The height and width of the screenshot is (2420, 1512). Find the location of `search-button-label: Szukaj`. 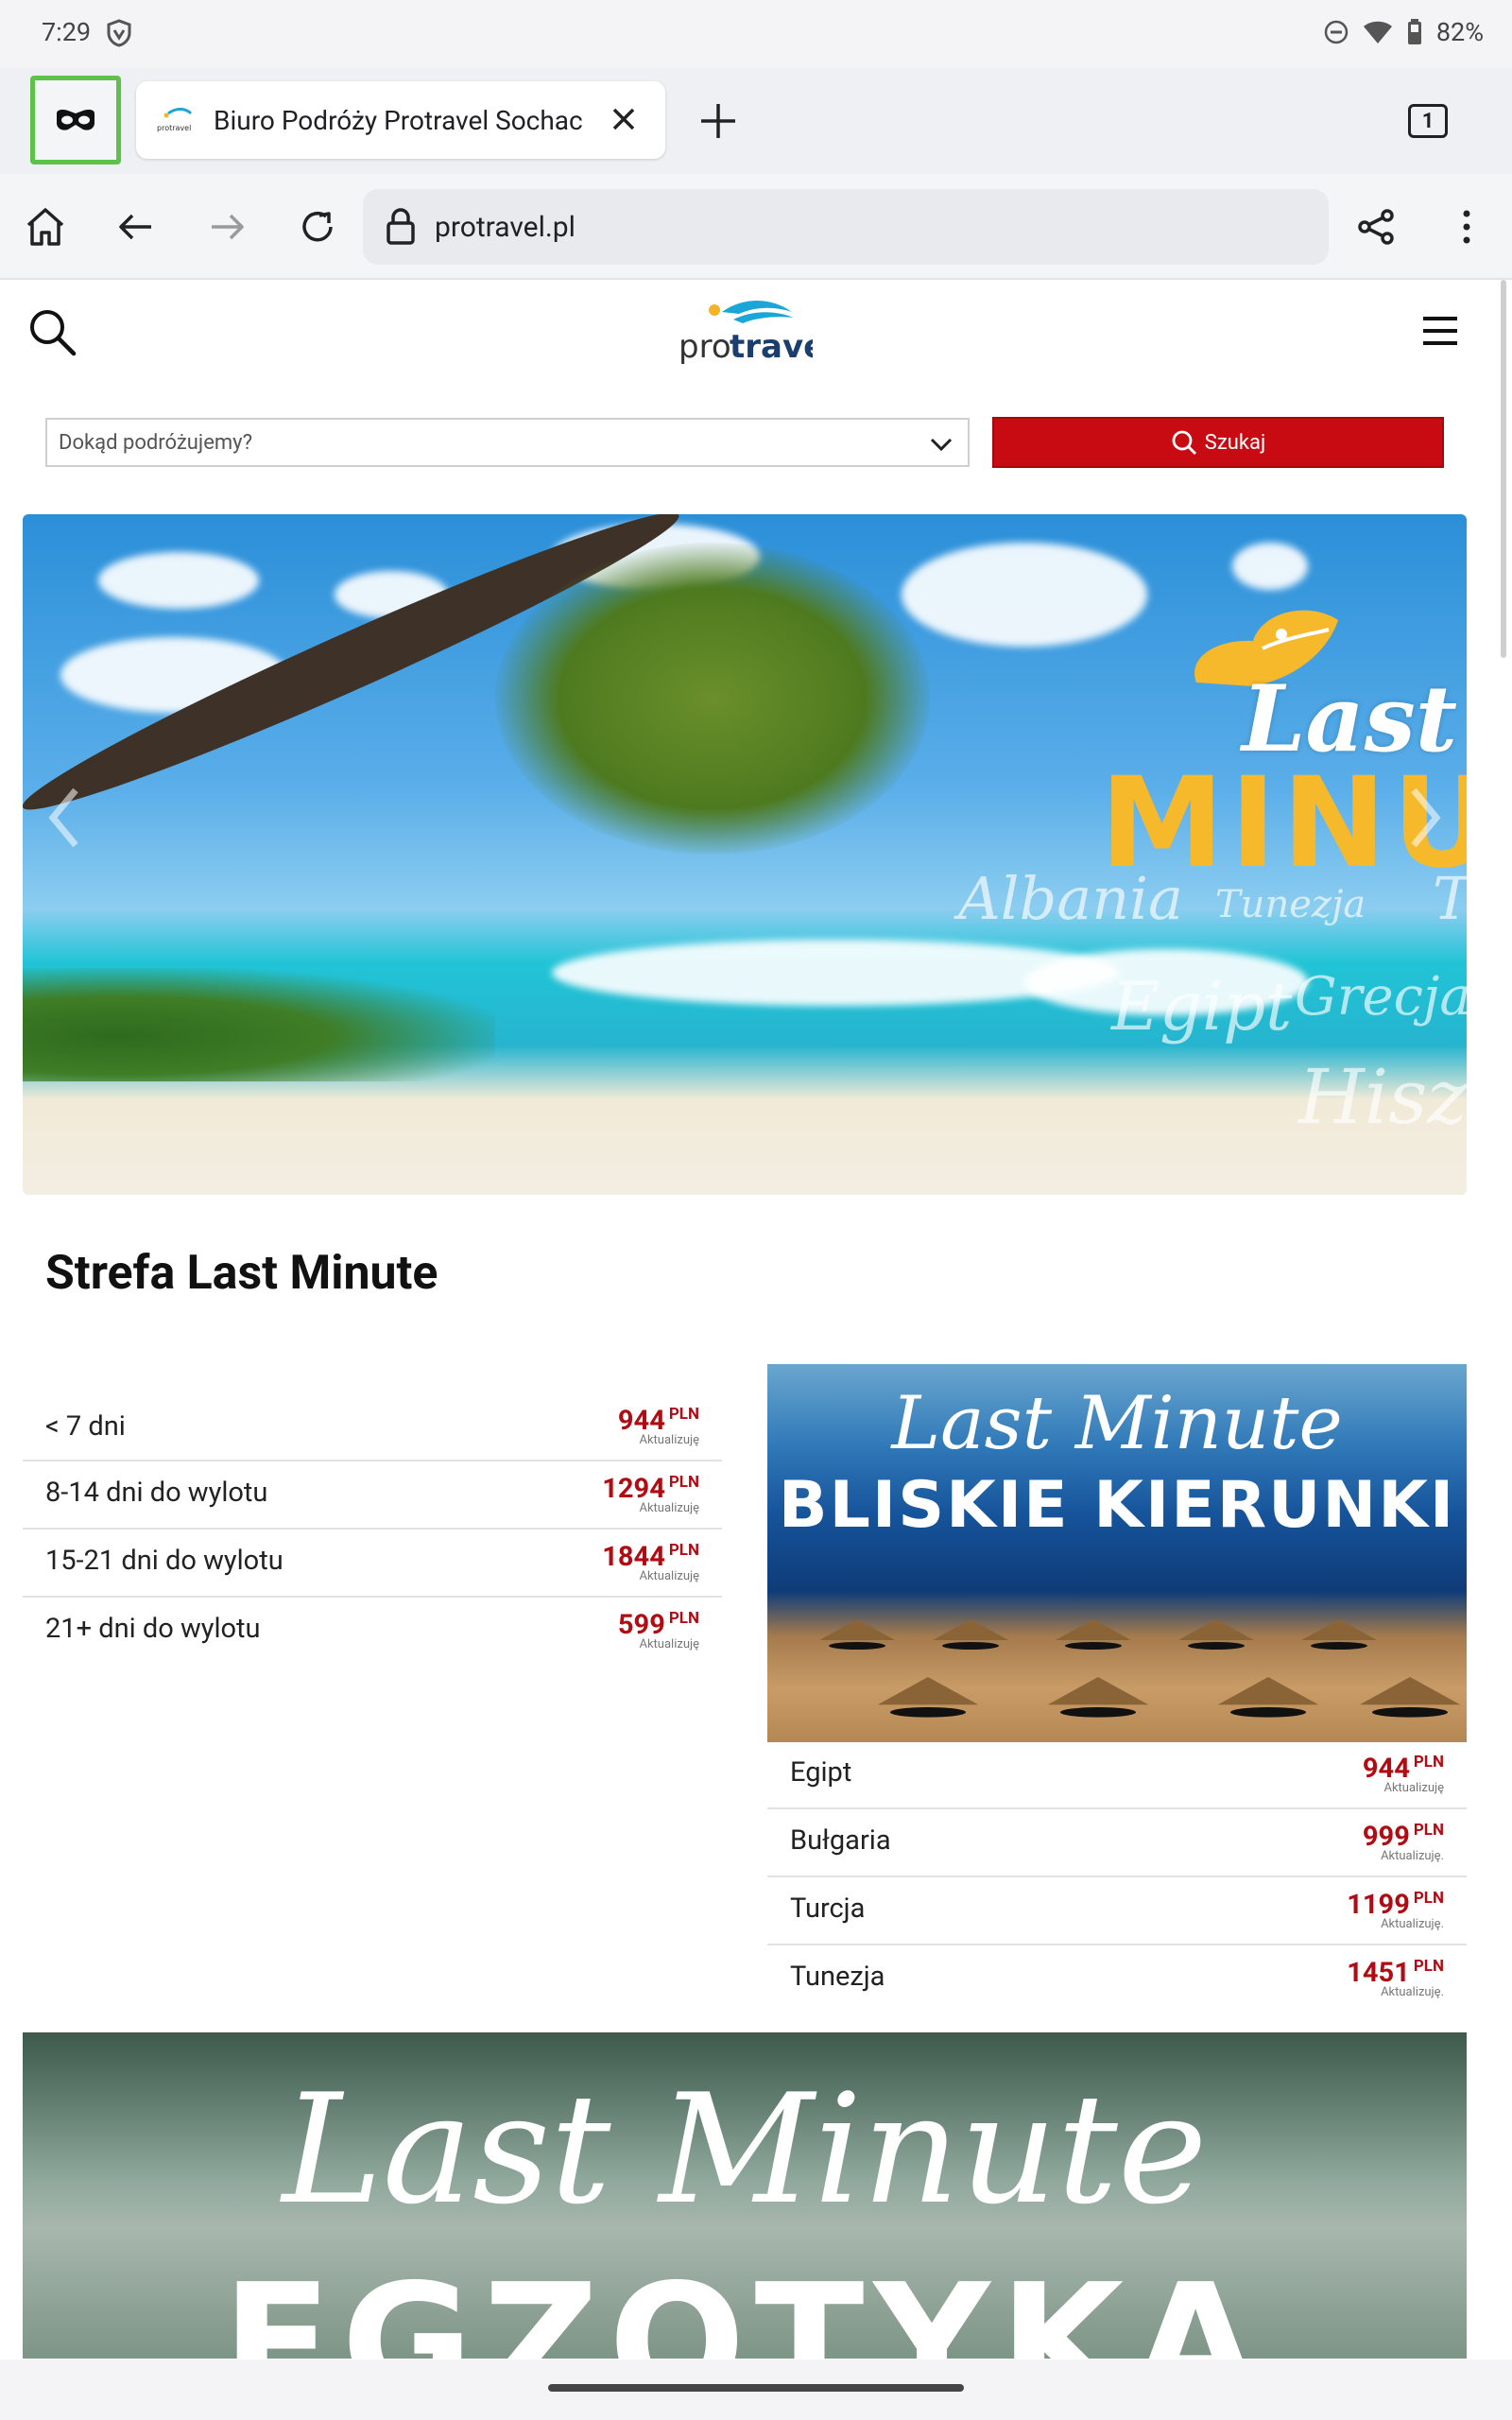

search-button-label: Szukaj is located at coordinates (1235, 442).